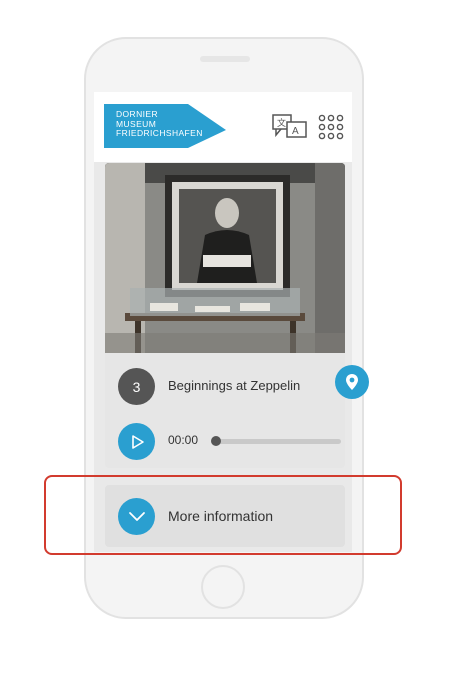 Image resolution: width=450 pixels, height=700 pixels. Describe the element at coordinates (216, 441) in the screenshot. I see `audio-progress-knob` at that location.